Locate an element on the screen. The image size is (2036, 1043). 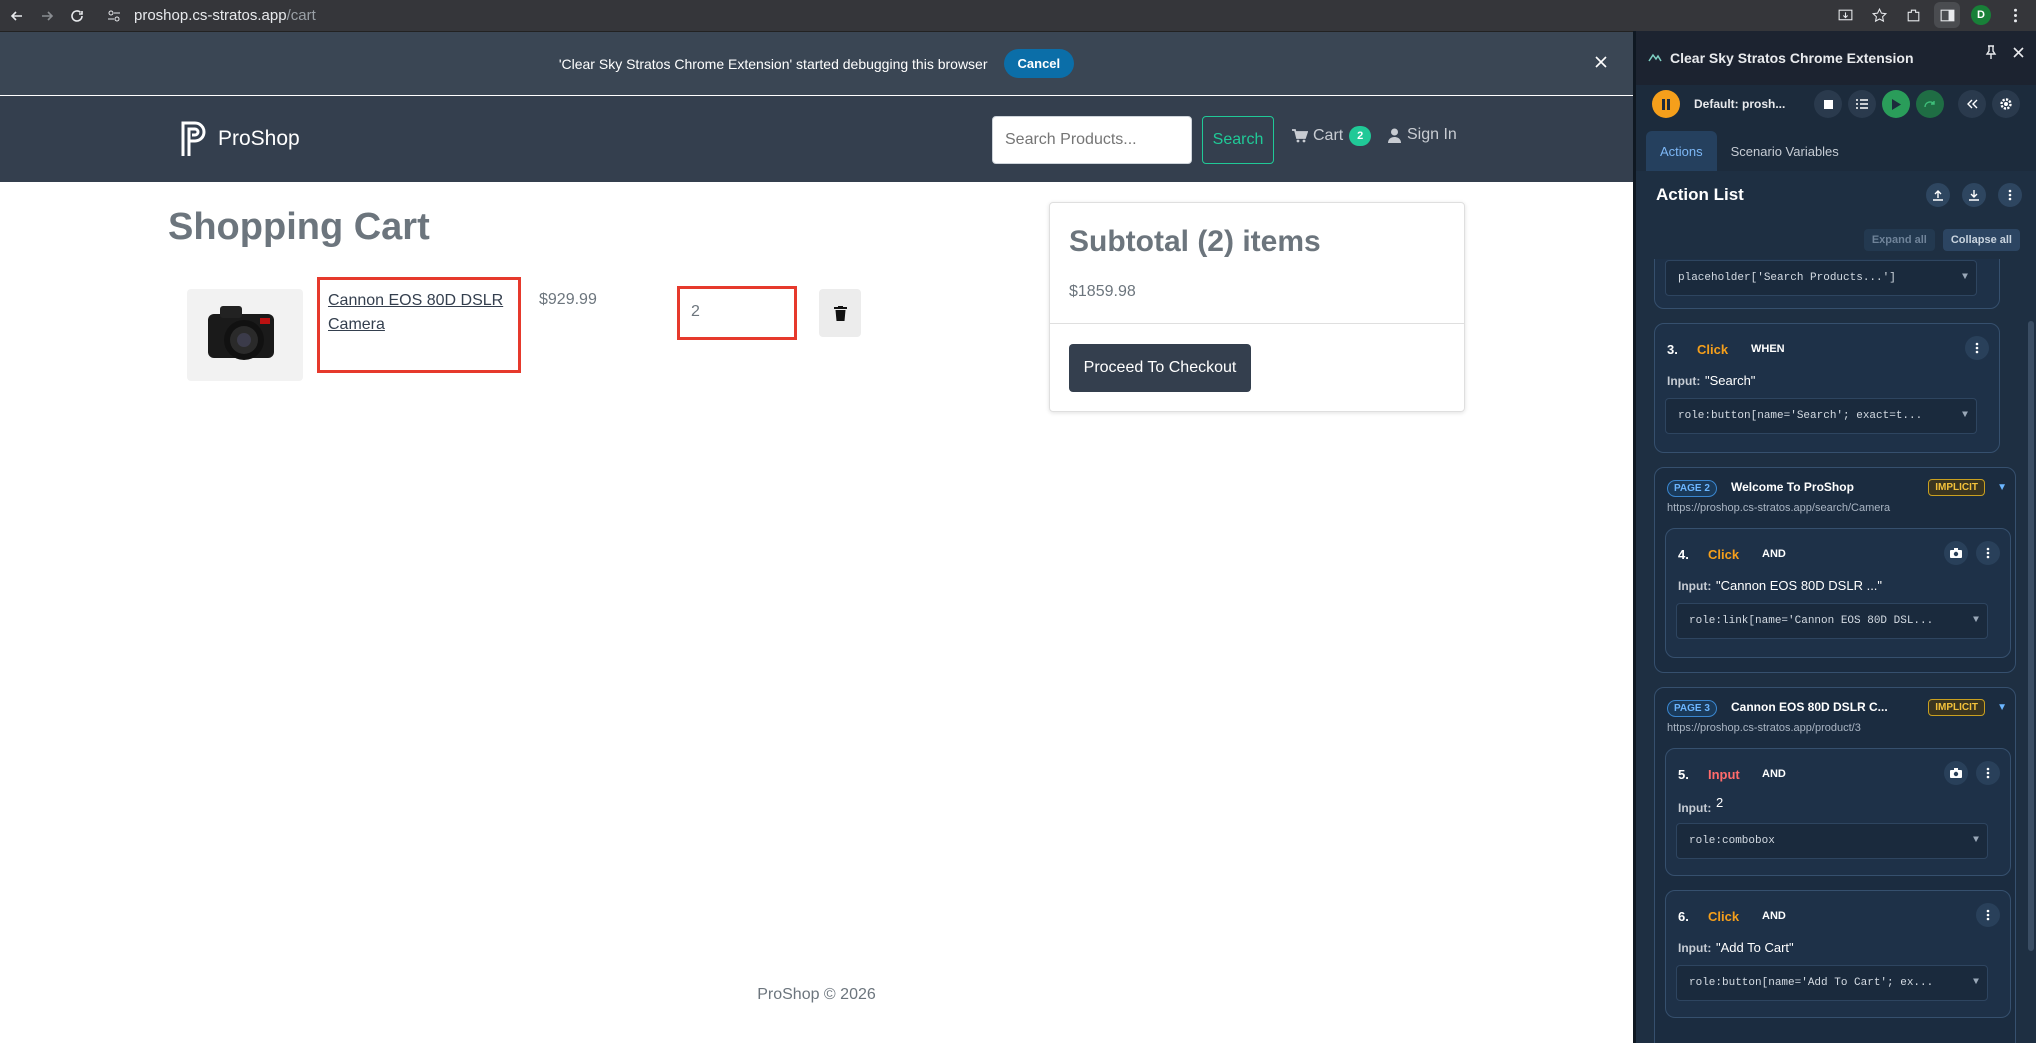
brand-name: ProShop is located at coordinates (259, 138).